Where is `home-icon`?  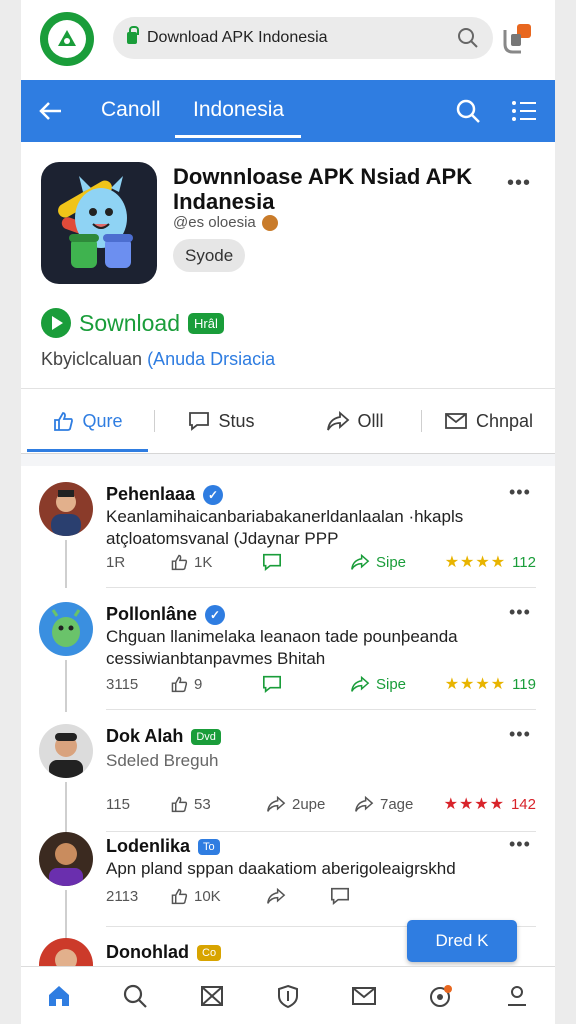
home-icon is located at coordinates (59, 996).